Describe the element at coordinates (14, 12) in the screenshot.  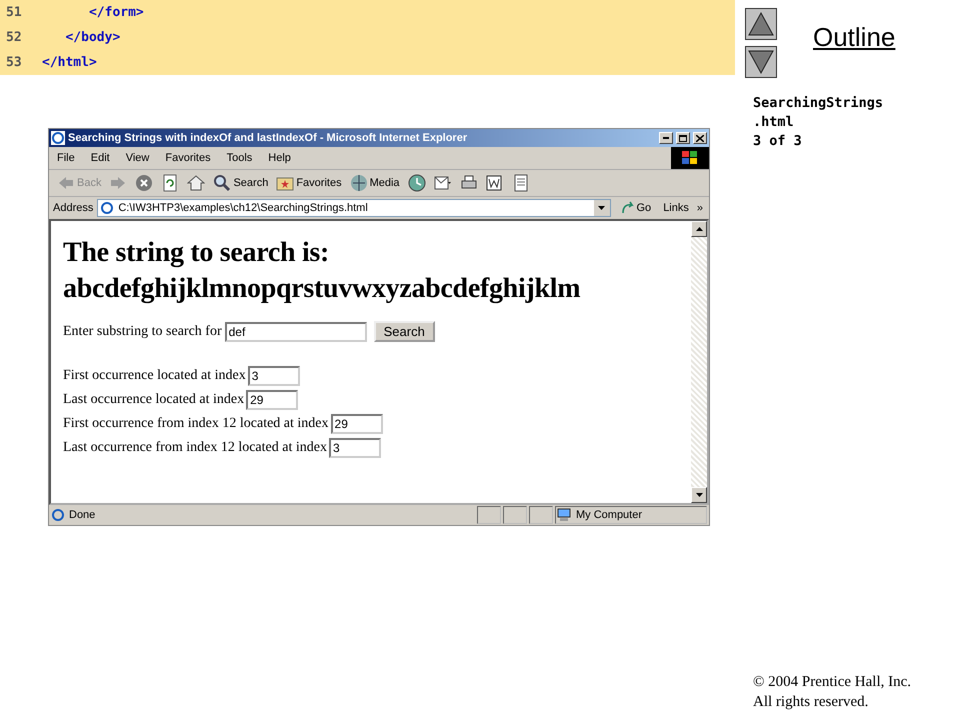
I see `line-number: 51` at that location.